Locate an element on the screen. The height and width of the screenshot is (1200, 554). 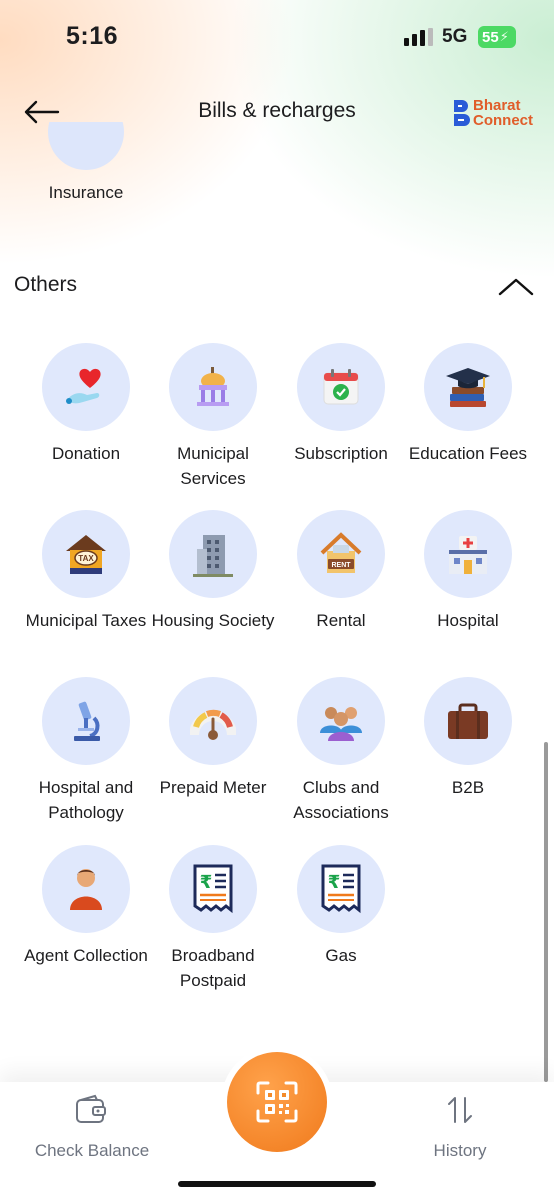
calendar-check-icon is located at coordinates (341, 387).